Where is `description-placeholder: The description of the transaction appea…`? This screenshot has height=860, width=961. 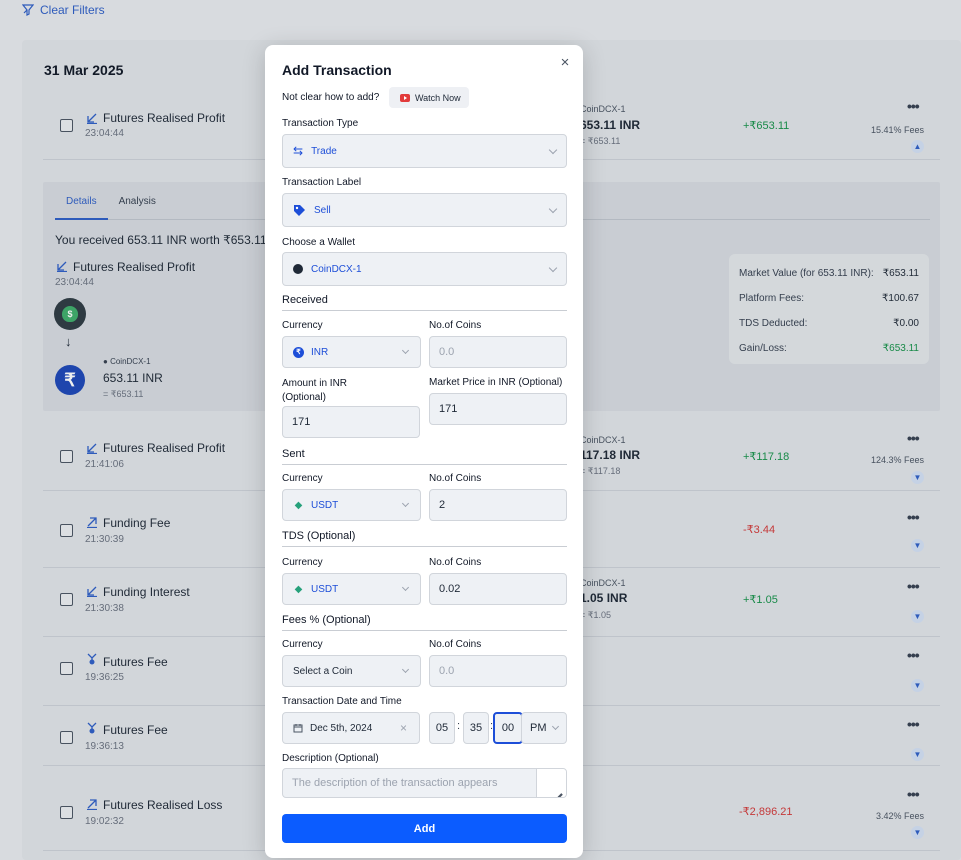
description-placeholder: The description of the transaction appea… is located at coordinates (395, 783).